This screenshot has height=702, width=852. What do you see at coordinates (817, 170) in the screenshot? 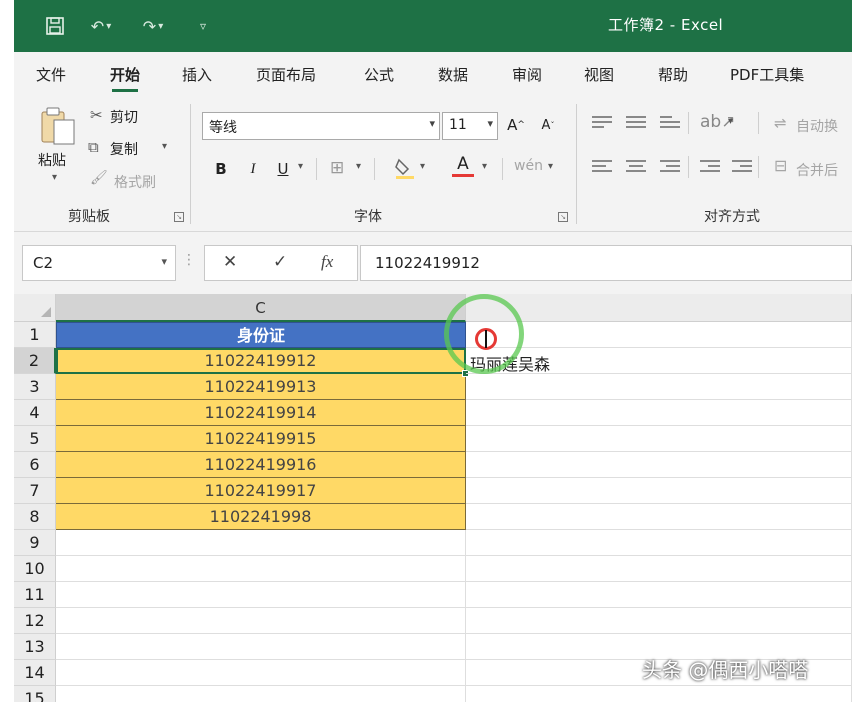
I see `merge-center-label: 合并后` at bounding box center [817, 170].